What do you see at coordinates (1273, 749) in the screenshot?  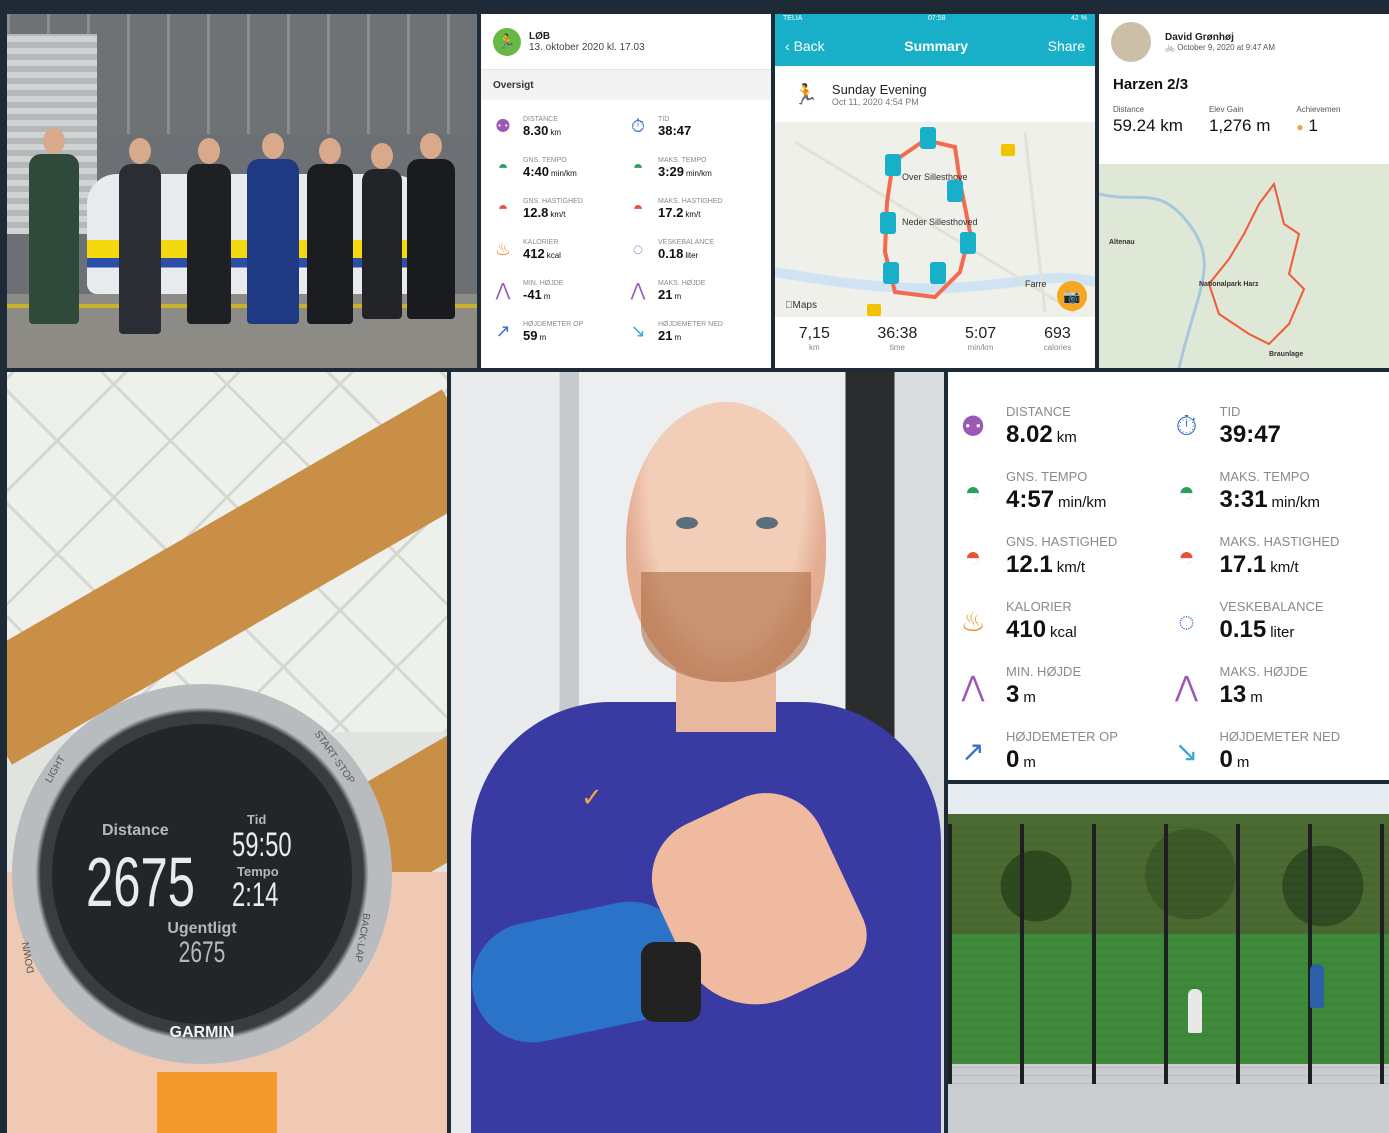 I see `stat-højdemeter-ned: ↘ HØJDEMETER NED 0 m` at bounding box center [1273, 749].